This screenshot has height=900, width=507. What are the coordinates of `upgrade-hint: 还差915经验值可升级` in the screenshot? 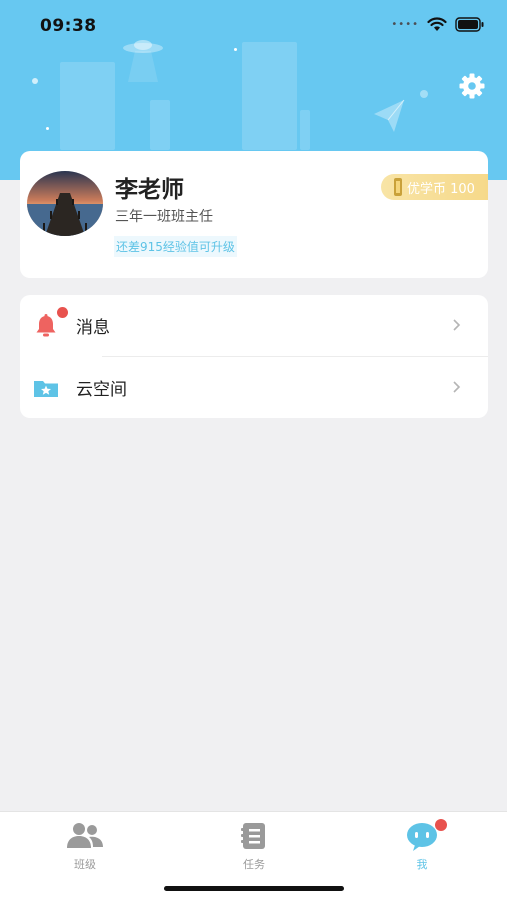 It's located at (175, 246).